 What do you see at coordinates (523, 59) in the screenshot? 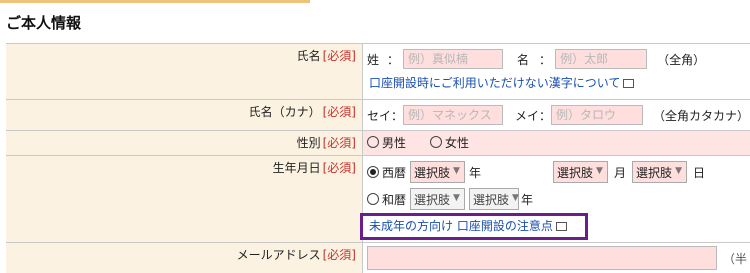
I see `first-name-label: 名` at bounding box center [523, 59].